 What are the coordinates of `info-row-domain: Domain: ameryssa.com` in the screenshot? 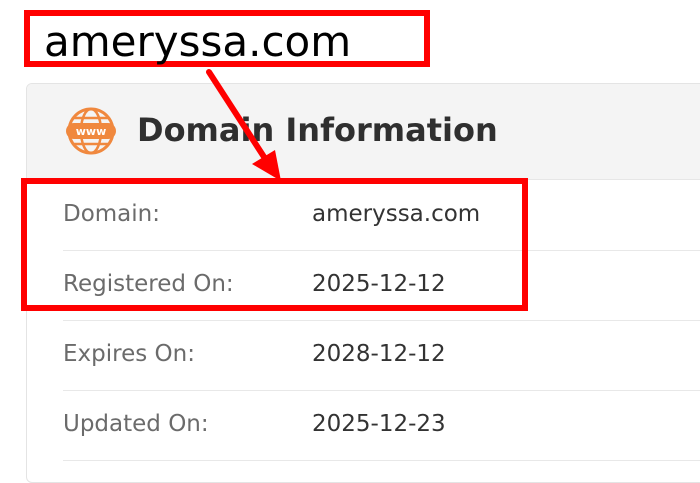 It's located at (381, 215).